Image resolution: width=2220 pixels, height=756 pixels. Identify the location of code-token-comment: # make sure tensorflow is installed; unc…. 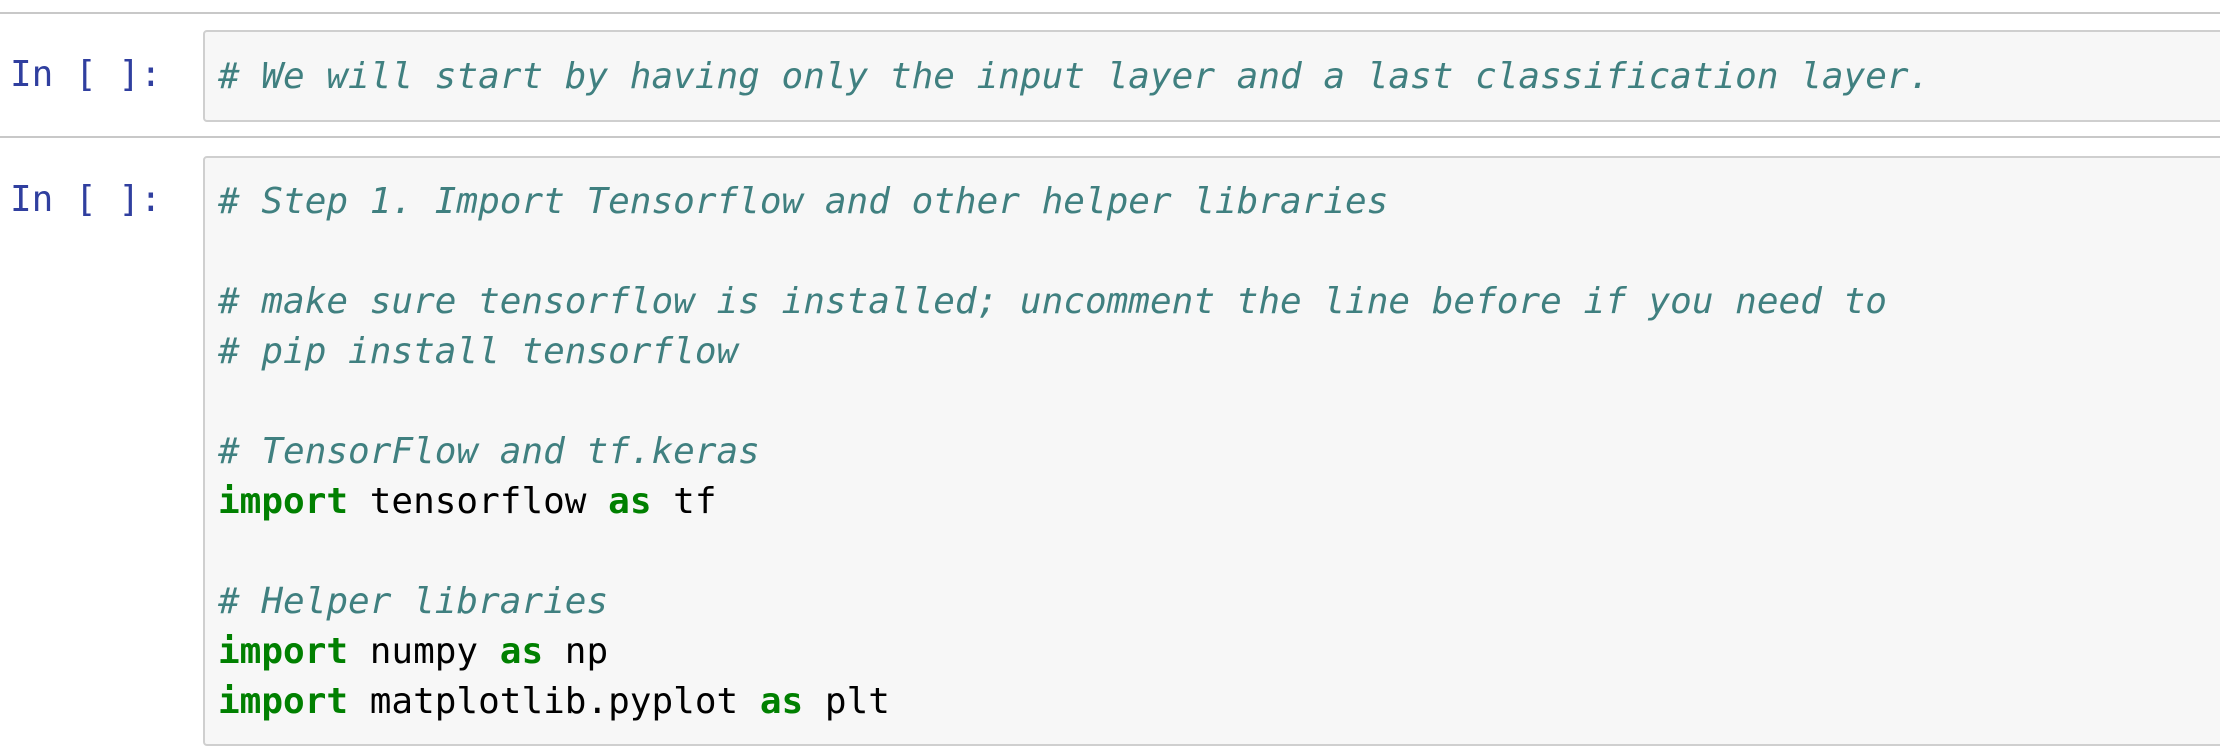
(1052, 301).